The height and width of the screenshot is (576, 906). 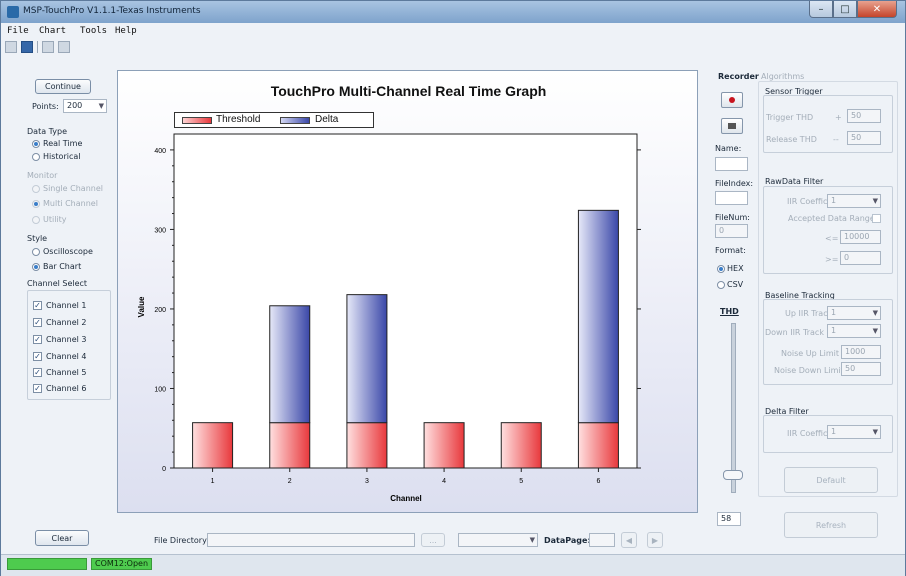 What do you see at coordinates (70, 203) in the screenshot?
I see `multi-channel-label: Multi Channel` at bounding box center [70, 203].